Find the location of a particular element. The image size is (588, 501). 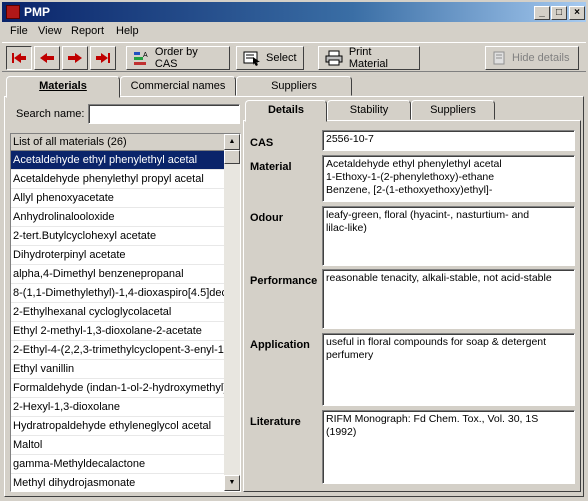

list-item: Hydratropaldehyde ethyleneglycol acetal is located at coordinates (118, 426).